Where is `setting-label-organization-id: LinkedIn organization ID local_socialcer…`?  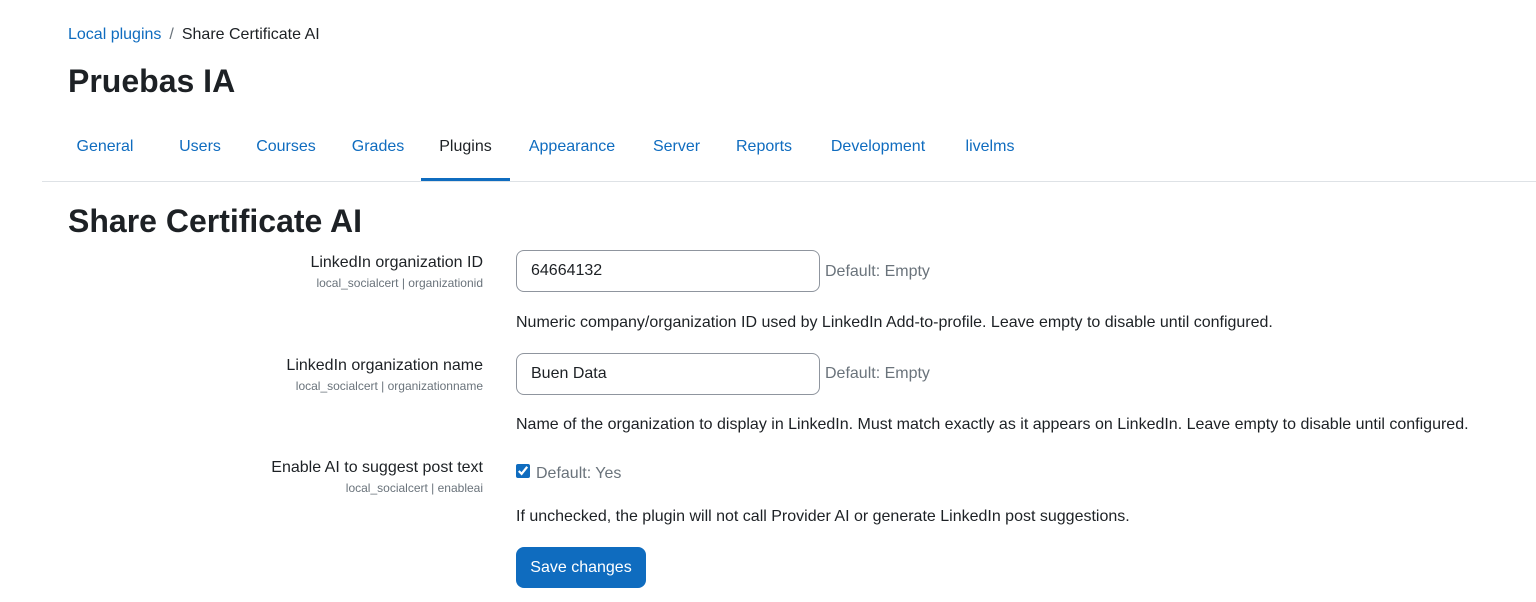 setting-label-organization-id: LinkedIn organization ID local_socialcer… is located at coordinates (396, 272).